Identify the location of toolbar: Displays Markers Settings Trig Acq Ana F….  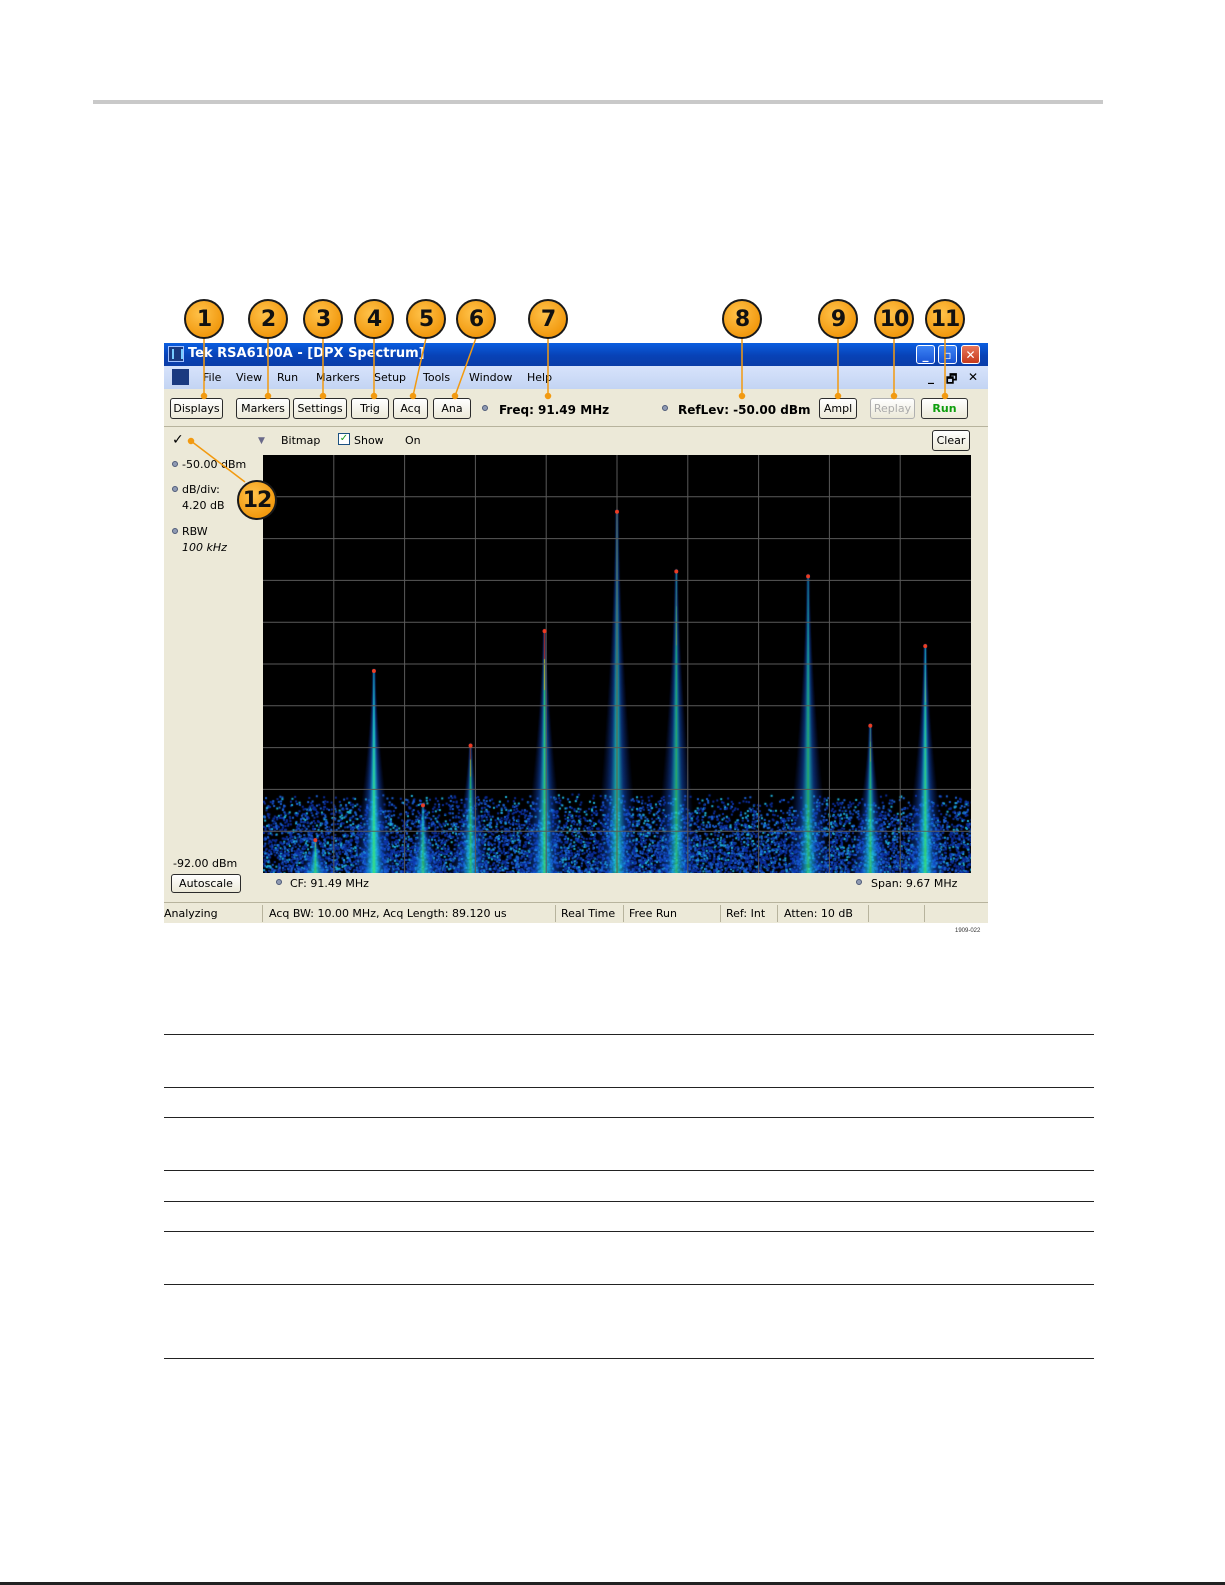
(576, 408).